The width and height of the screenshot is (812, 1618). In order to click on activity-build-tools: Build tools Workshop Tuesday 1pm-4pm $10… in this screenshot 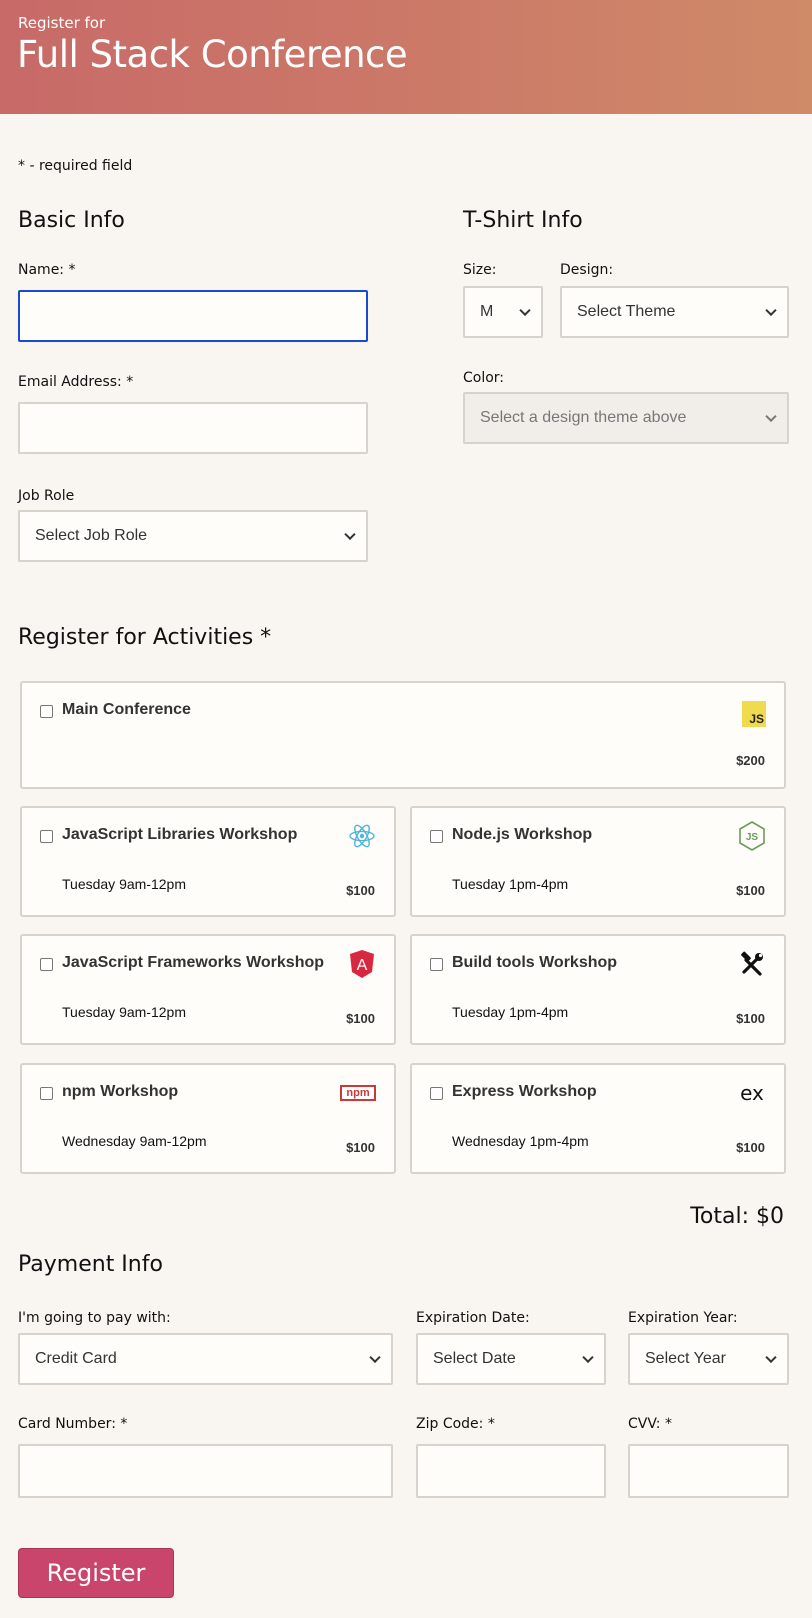, I will do `click(598, 989)`.